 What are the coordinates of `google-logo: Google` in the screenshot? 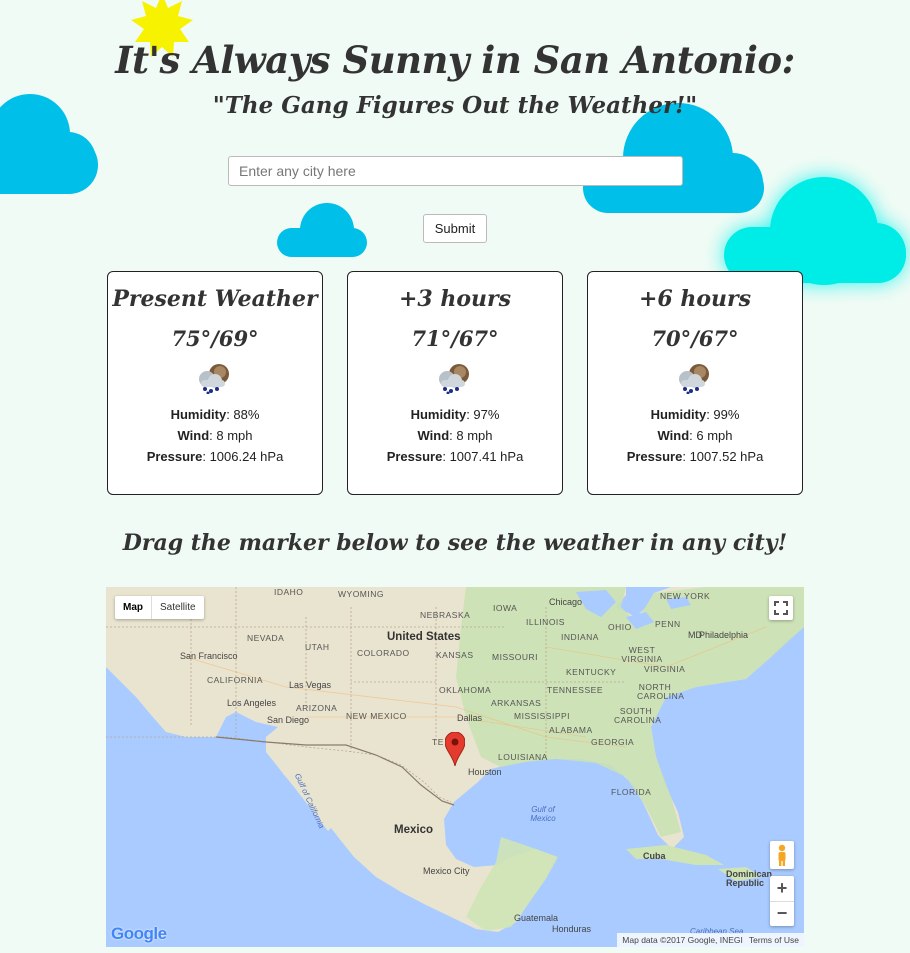 It's located at (139, 934).